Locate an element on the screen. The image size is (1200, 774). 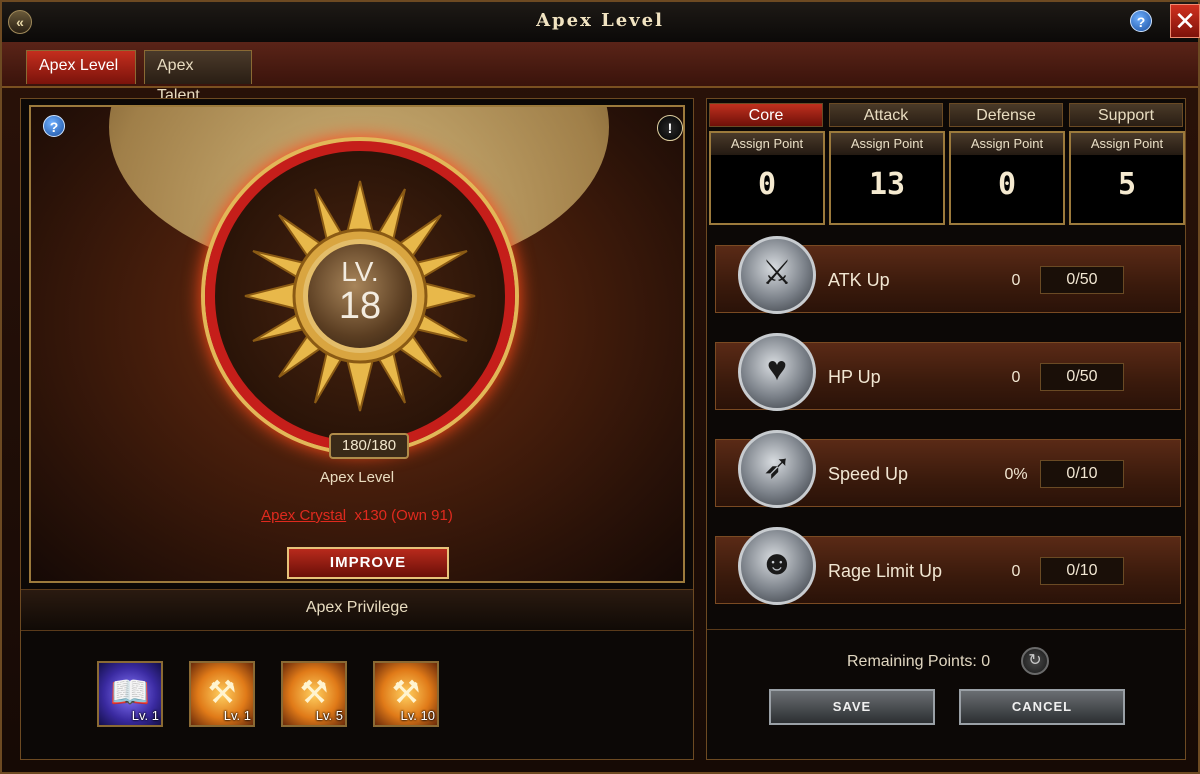
sword-icon: ⚔ is located at coordinates (777, 273).